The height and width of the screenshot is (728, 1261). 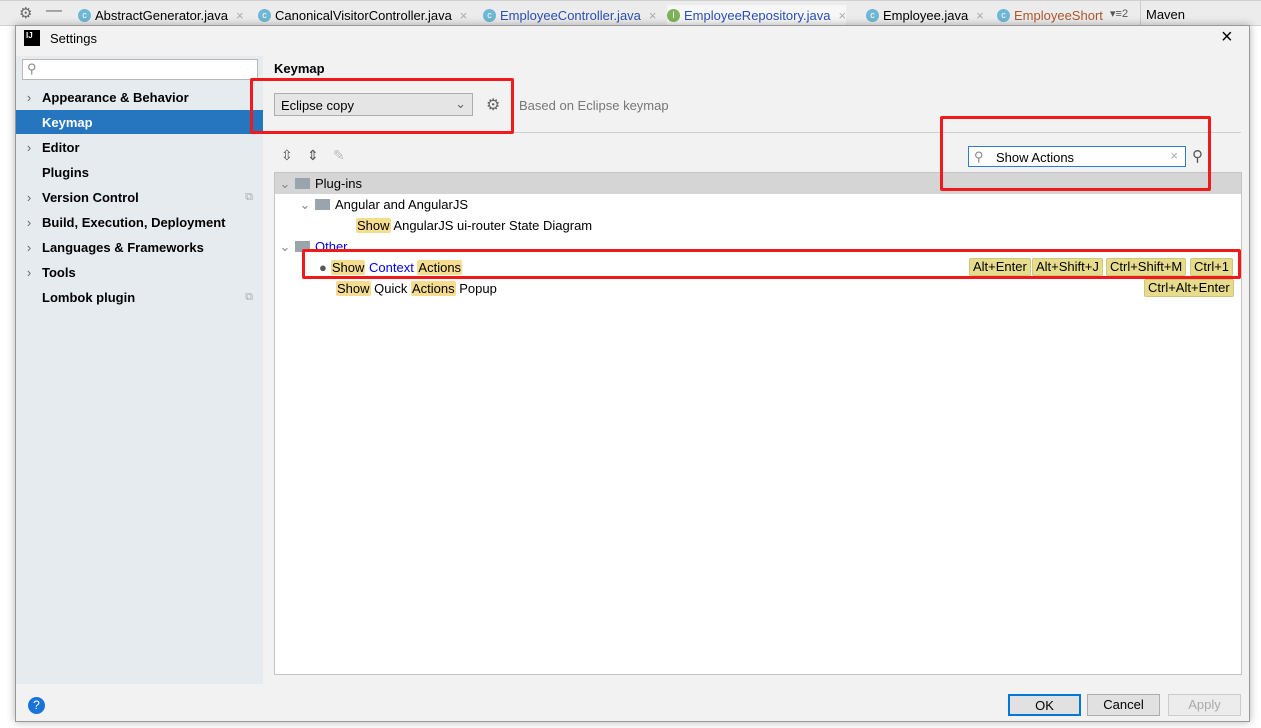 I want to click on apply-button: Apply, so click(x=1204, y=705).